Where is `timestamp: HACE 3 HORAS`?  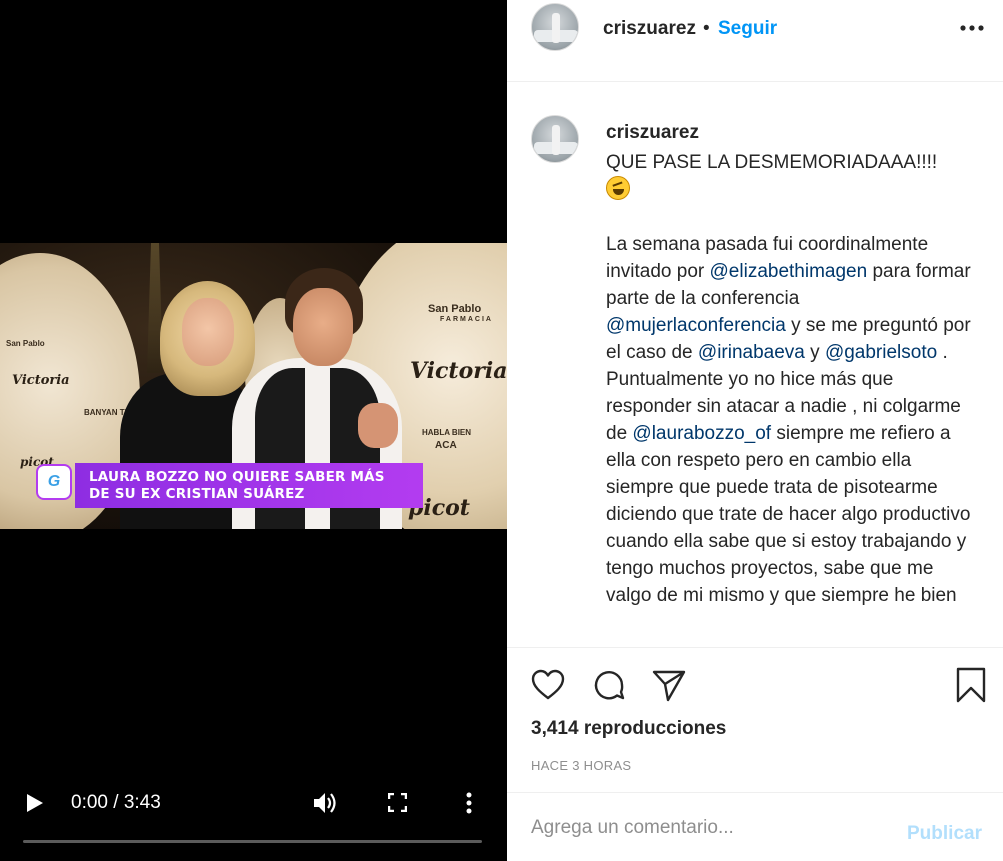 timestamp: HACE 3 HORAS is located at coordinates (581, 765).